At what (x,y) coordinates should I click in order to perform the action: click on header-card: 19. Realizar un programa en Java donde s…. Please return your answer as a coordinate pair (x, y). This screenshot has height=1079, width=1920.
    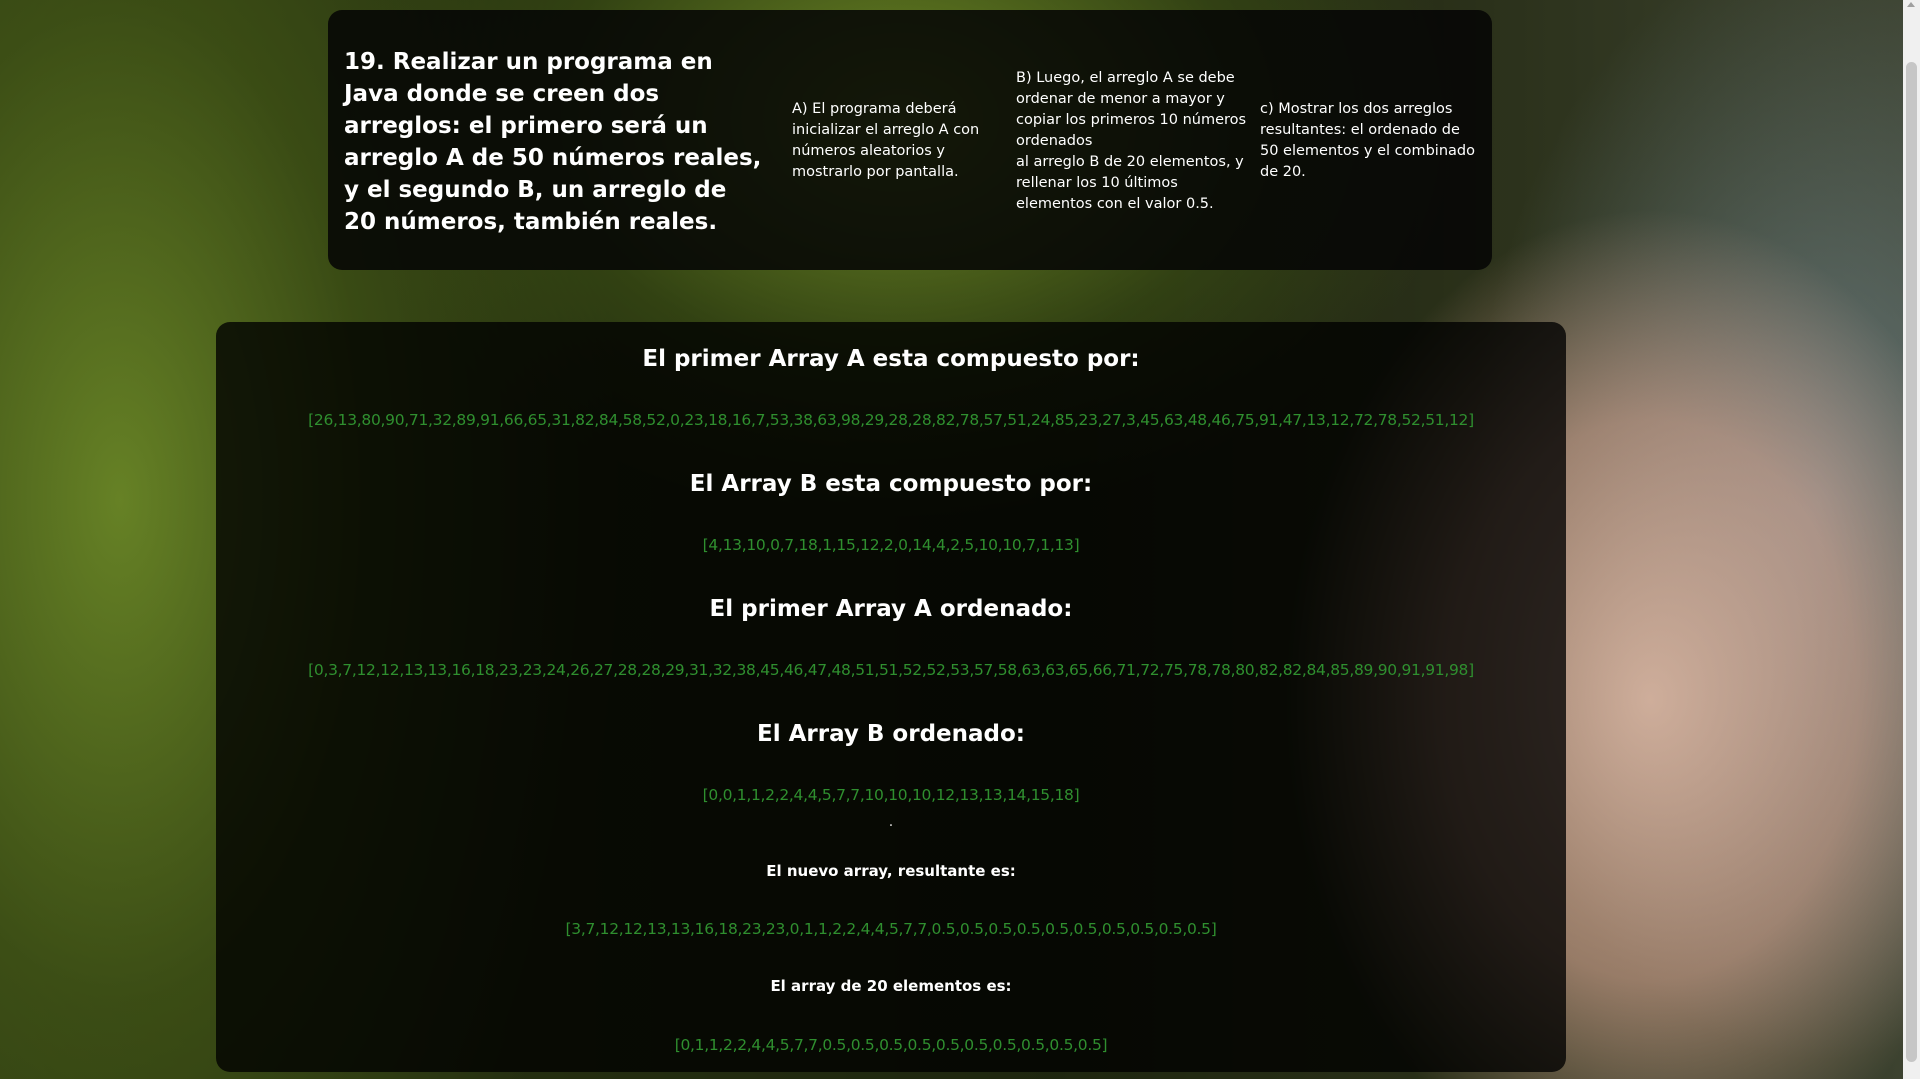
    Looking at the image, I should click on (910, 140).